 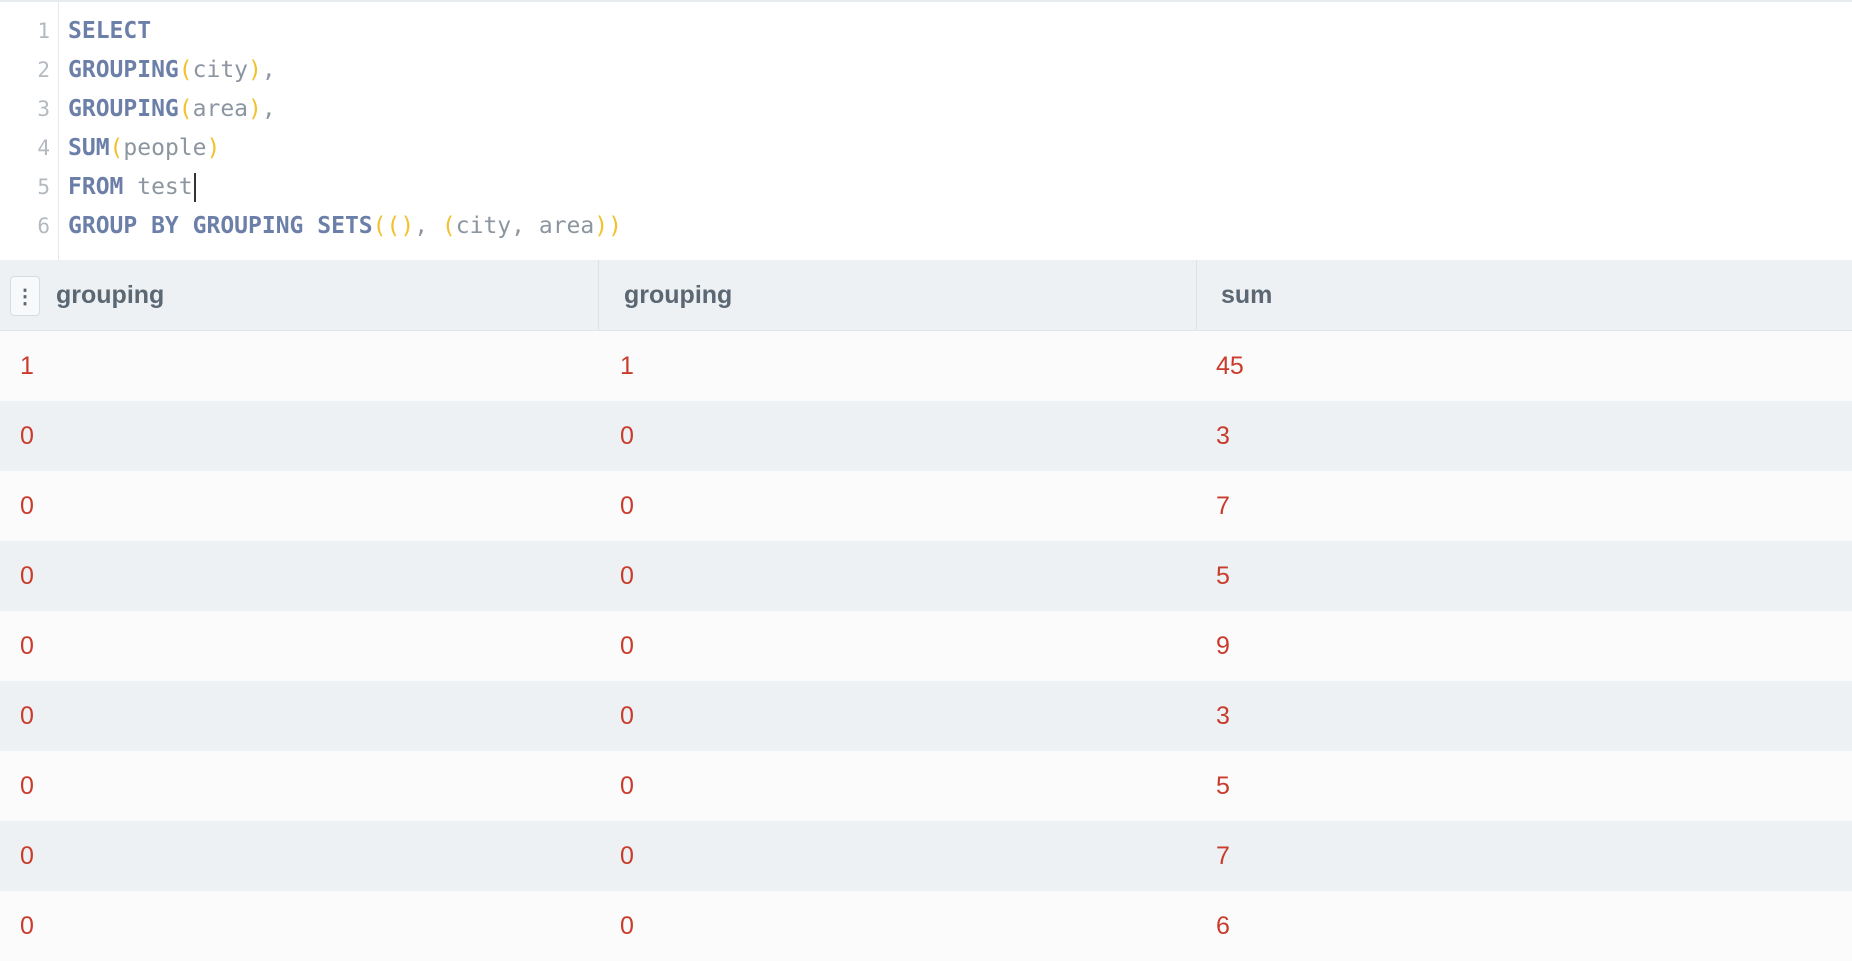 I want to click on sql-keyword: SUM, so click(x=89, y=148).